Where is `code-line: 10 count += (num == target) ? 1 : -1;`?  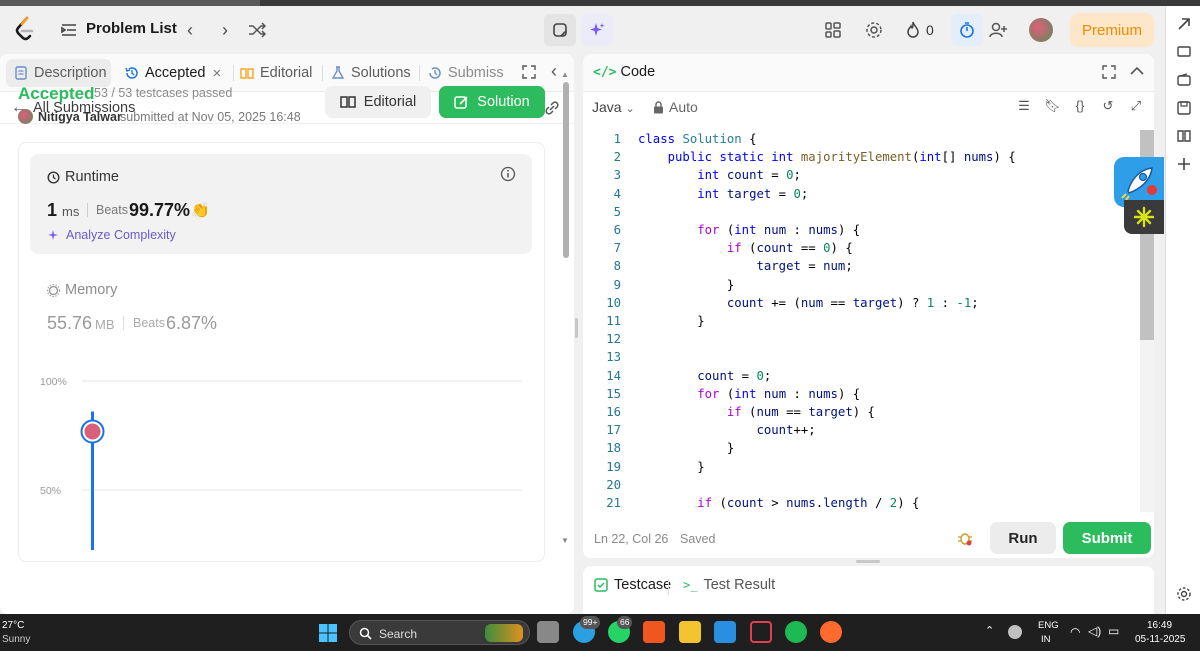
code-line: 10 count += (num == target) ? 1 : -1; is located at coordinates (861, 305).